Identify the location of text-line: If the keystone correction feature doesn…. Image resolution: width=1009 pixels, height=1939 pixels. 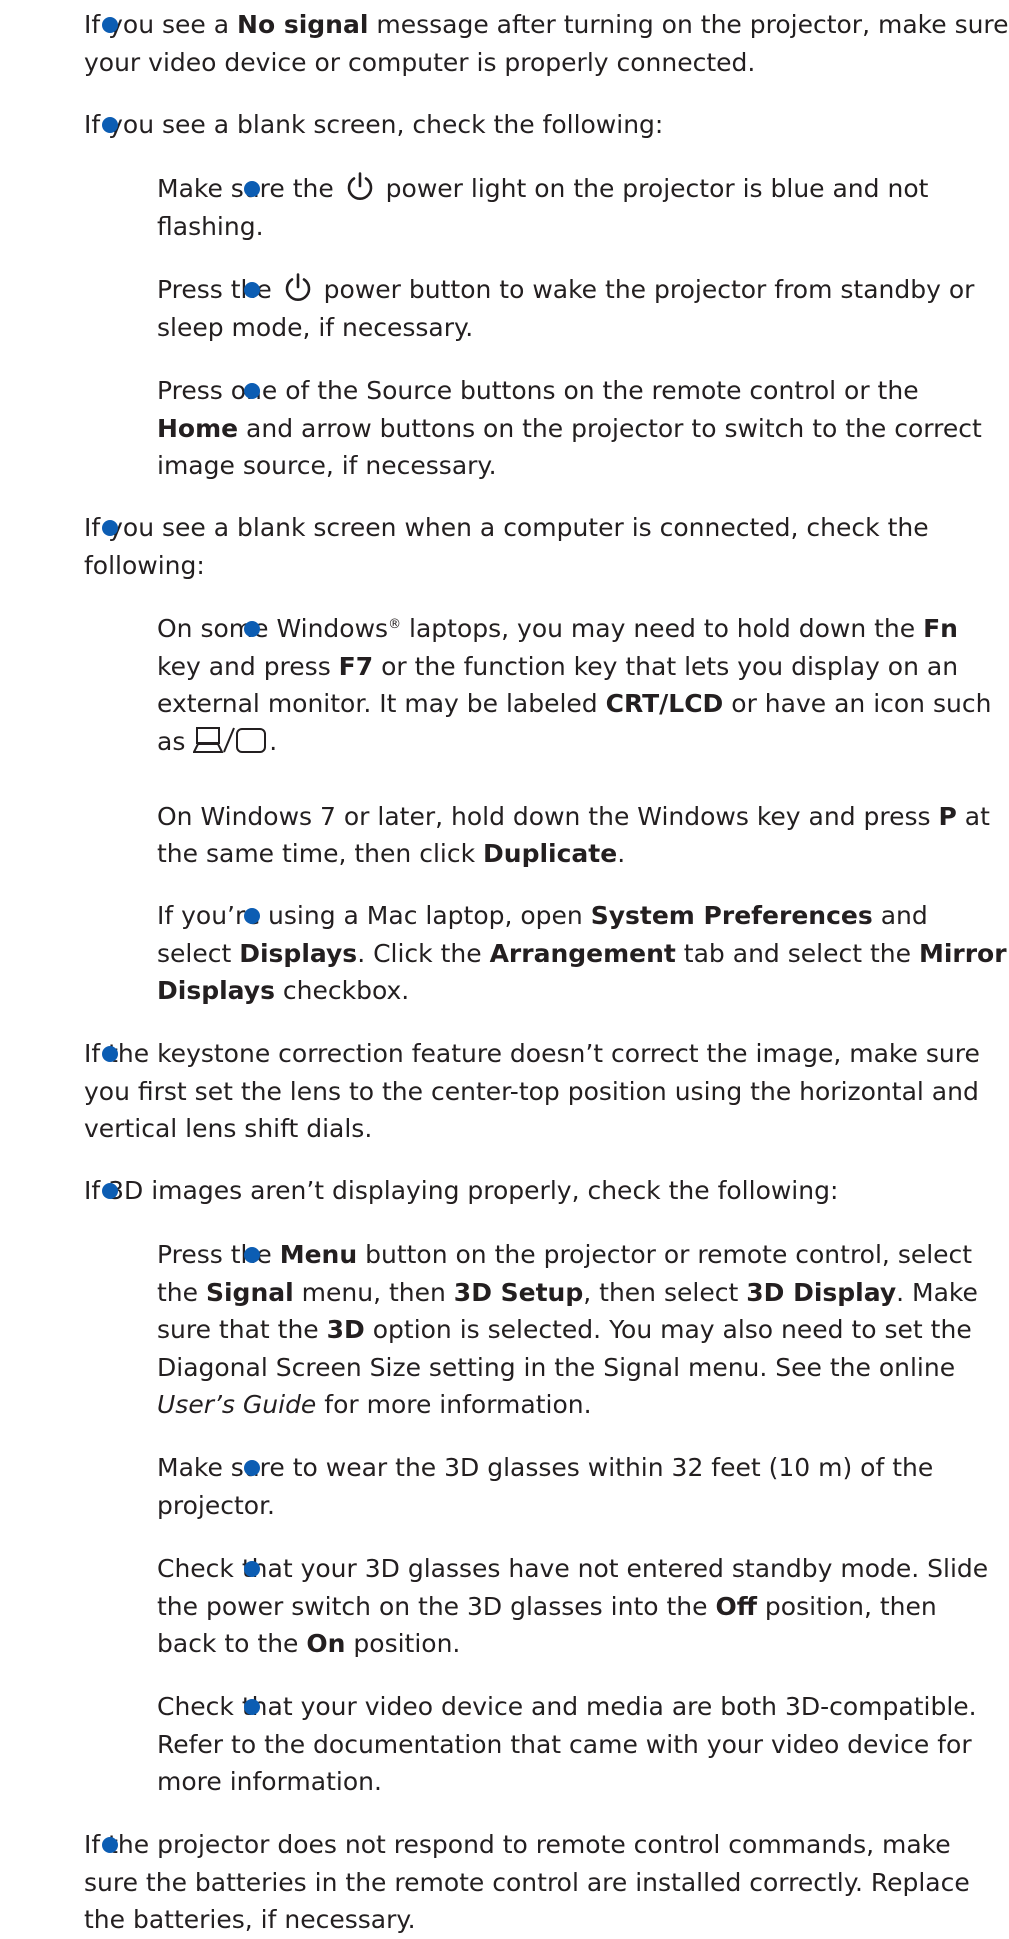
(544, 1054).